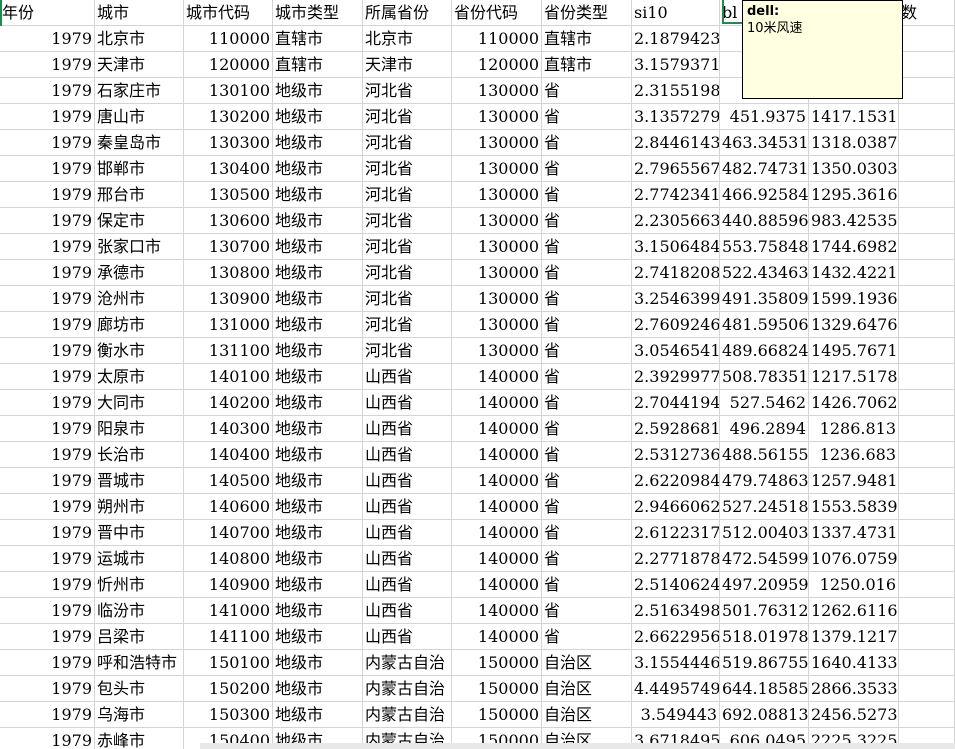 This screenshot has width=955, height=749. What do you see at coordinates (764, 169) in the screenshot?
I see `table-cell: 482.74731` at bounding box center [764, 169].